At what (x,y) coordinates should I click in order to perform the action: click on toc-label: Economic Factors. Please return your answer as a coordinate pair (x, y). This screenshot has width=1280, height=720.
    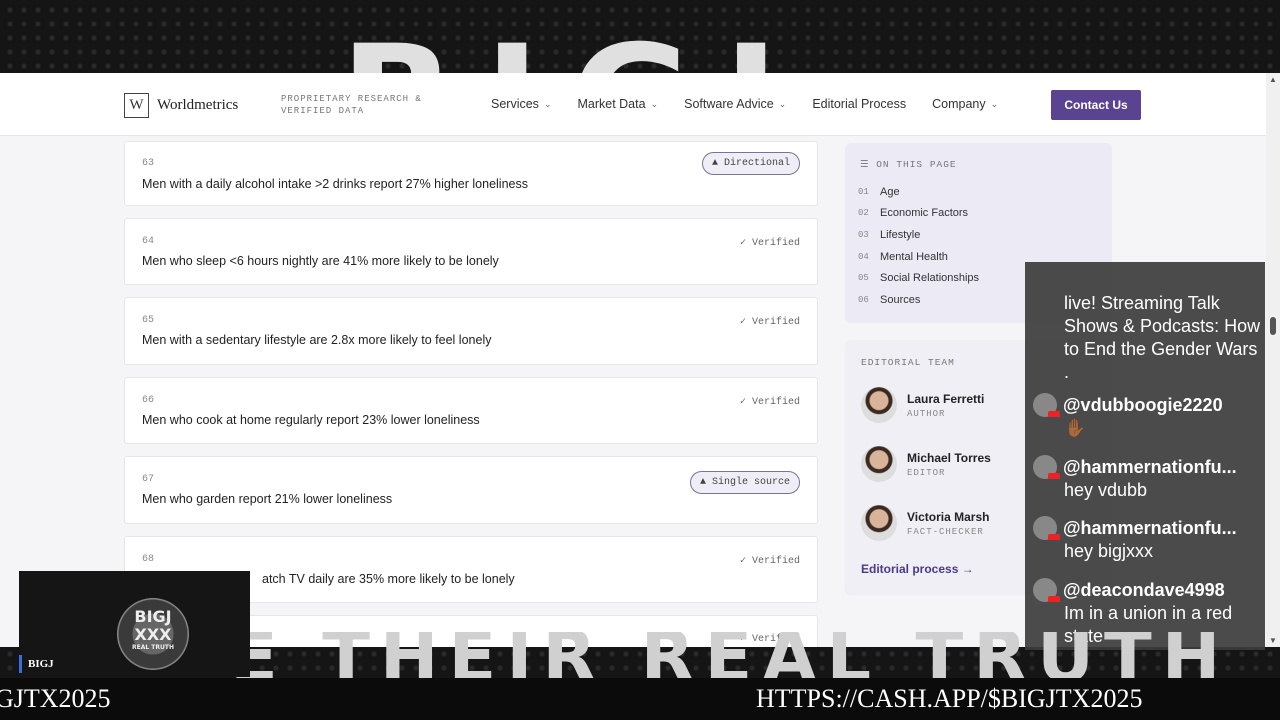
    Looking at the image, I should click on (924, 213).